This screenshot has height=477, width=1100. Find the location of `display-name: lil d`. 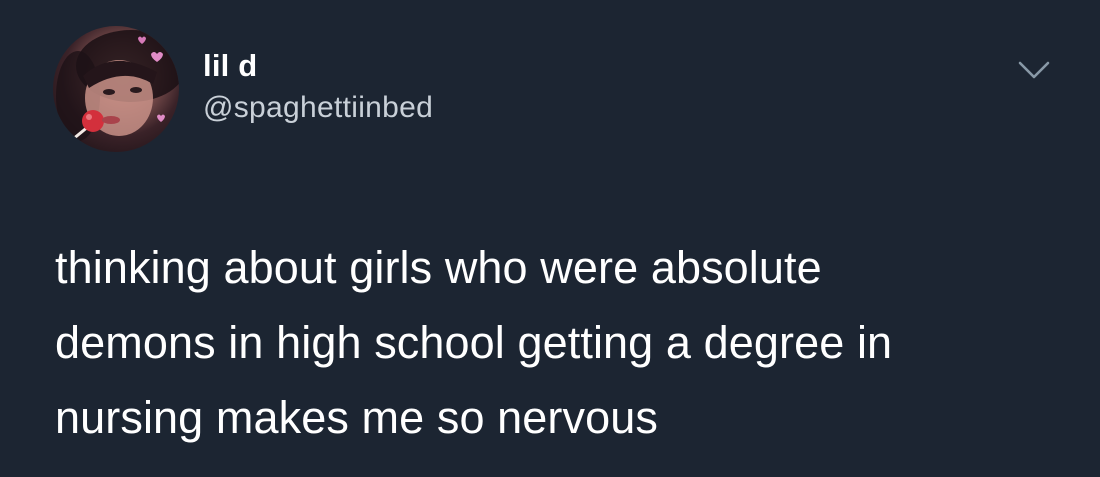

display-name: lil d is located at coordinates (318, 66).